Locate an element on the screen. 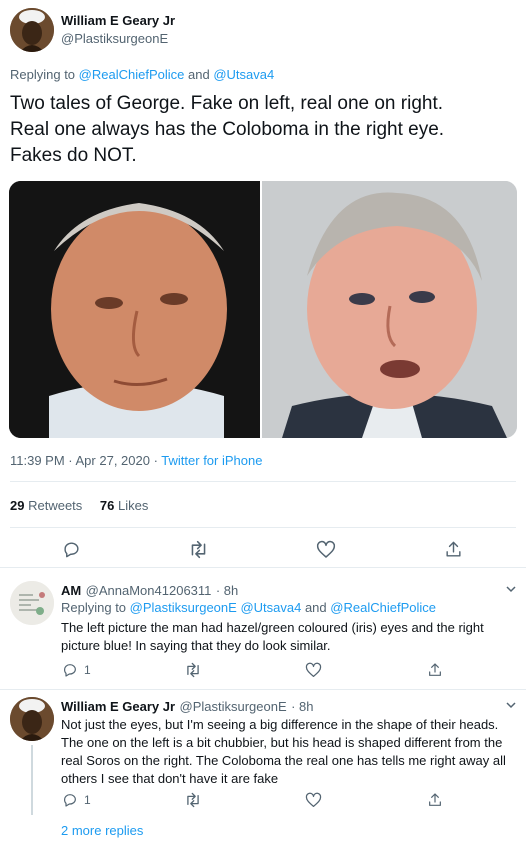  retweets-stat: 29 Retweets is located at coordinates (48, 505).